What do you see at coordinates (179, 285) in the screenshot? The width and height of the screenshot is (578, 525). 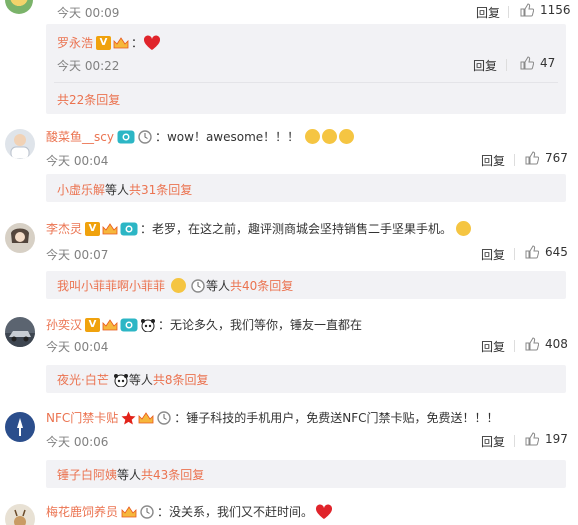 I see `sunglasses-emoji-icon` at bounding box center [179, 285].